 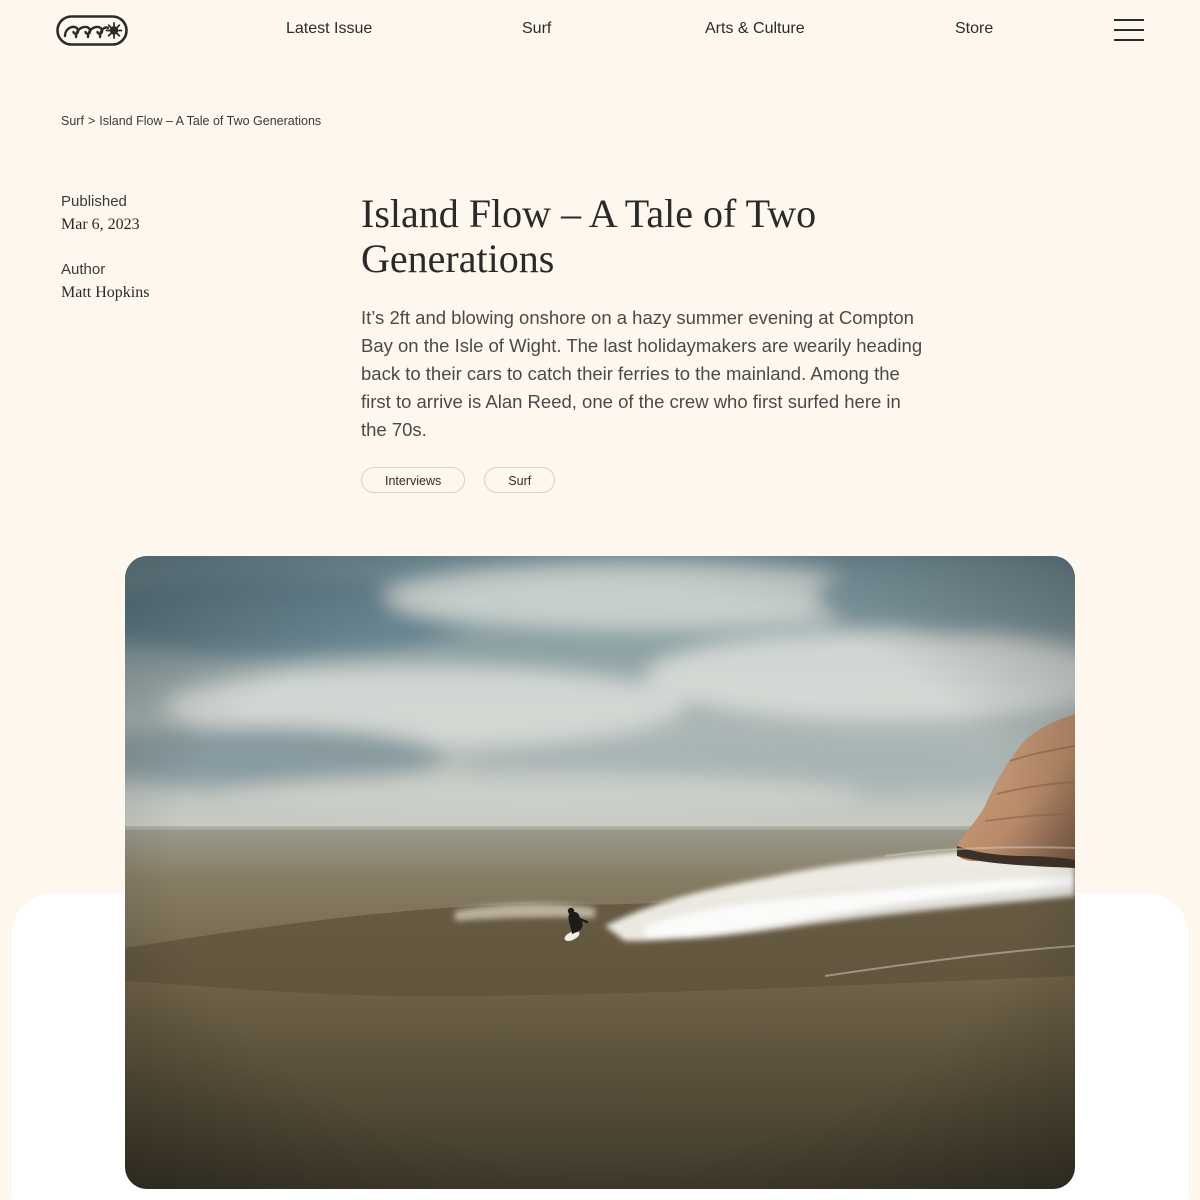 I want to click on published-label: Published, so click(x=94, y=201).